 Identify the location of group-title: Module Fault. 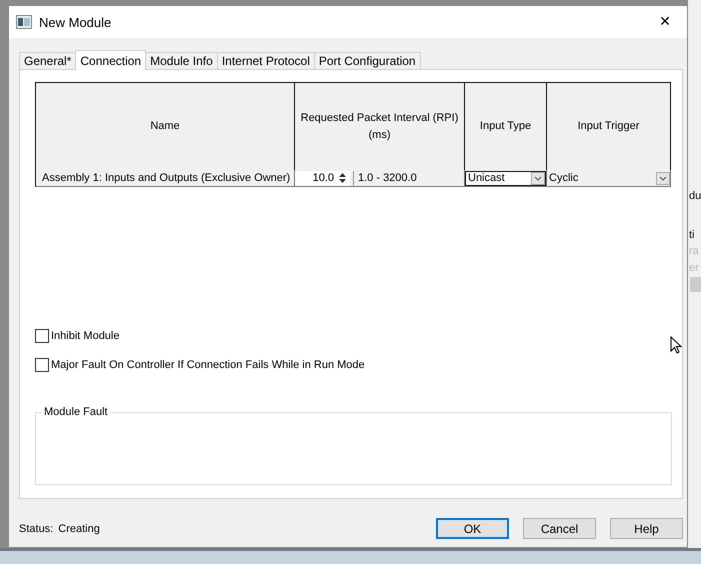
(76, 412).